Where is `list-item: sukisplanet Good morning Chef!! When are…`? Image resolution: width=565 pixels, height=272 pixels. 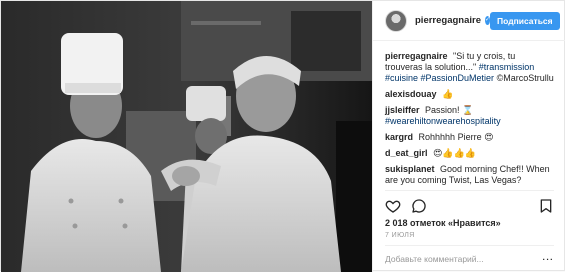 list-item: sukisplanet Good morning Chef!! When are… is located at coordinates (469, 175).